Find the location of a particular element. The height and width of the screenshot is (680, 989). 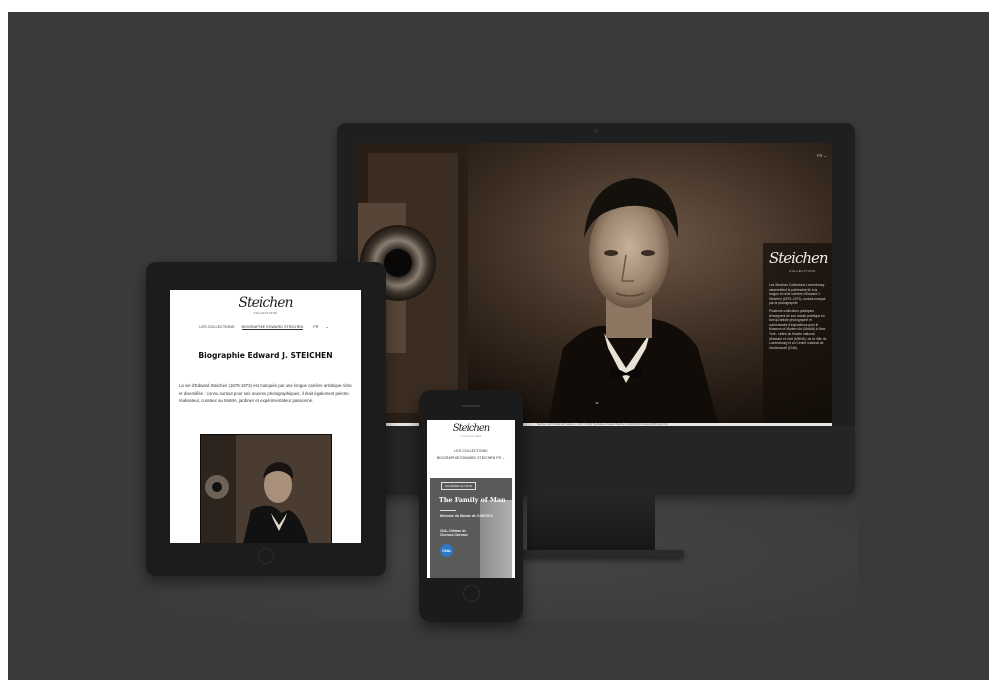

self-portrait-image is located at coordinates (266, 489).